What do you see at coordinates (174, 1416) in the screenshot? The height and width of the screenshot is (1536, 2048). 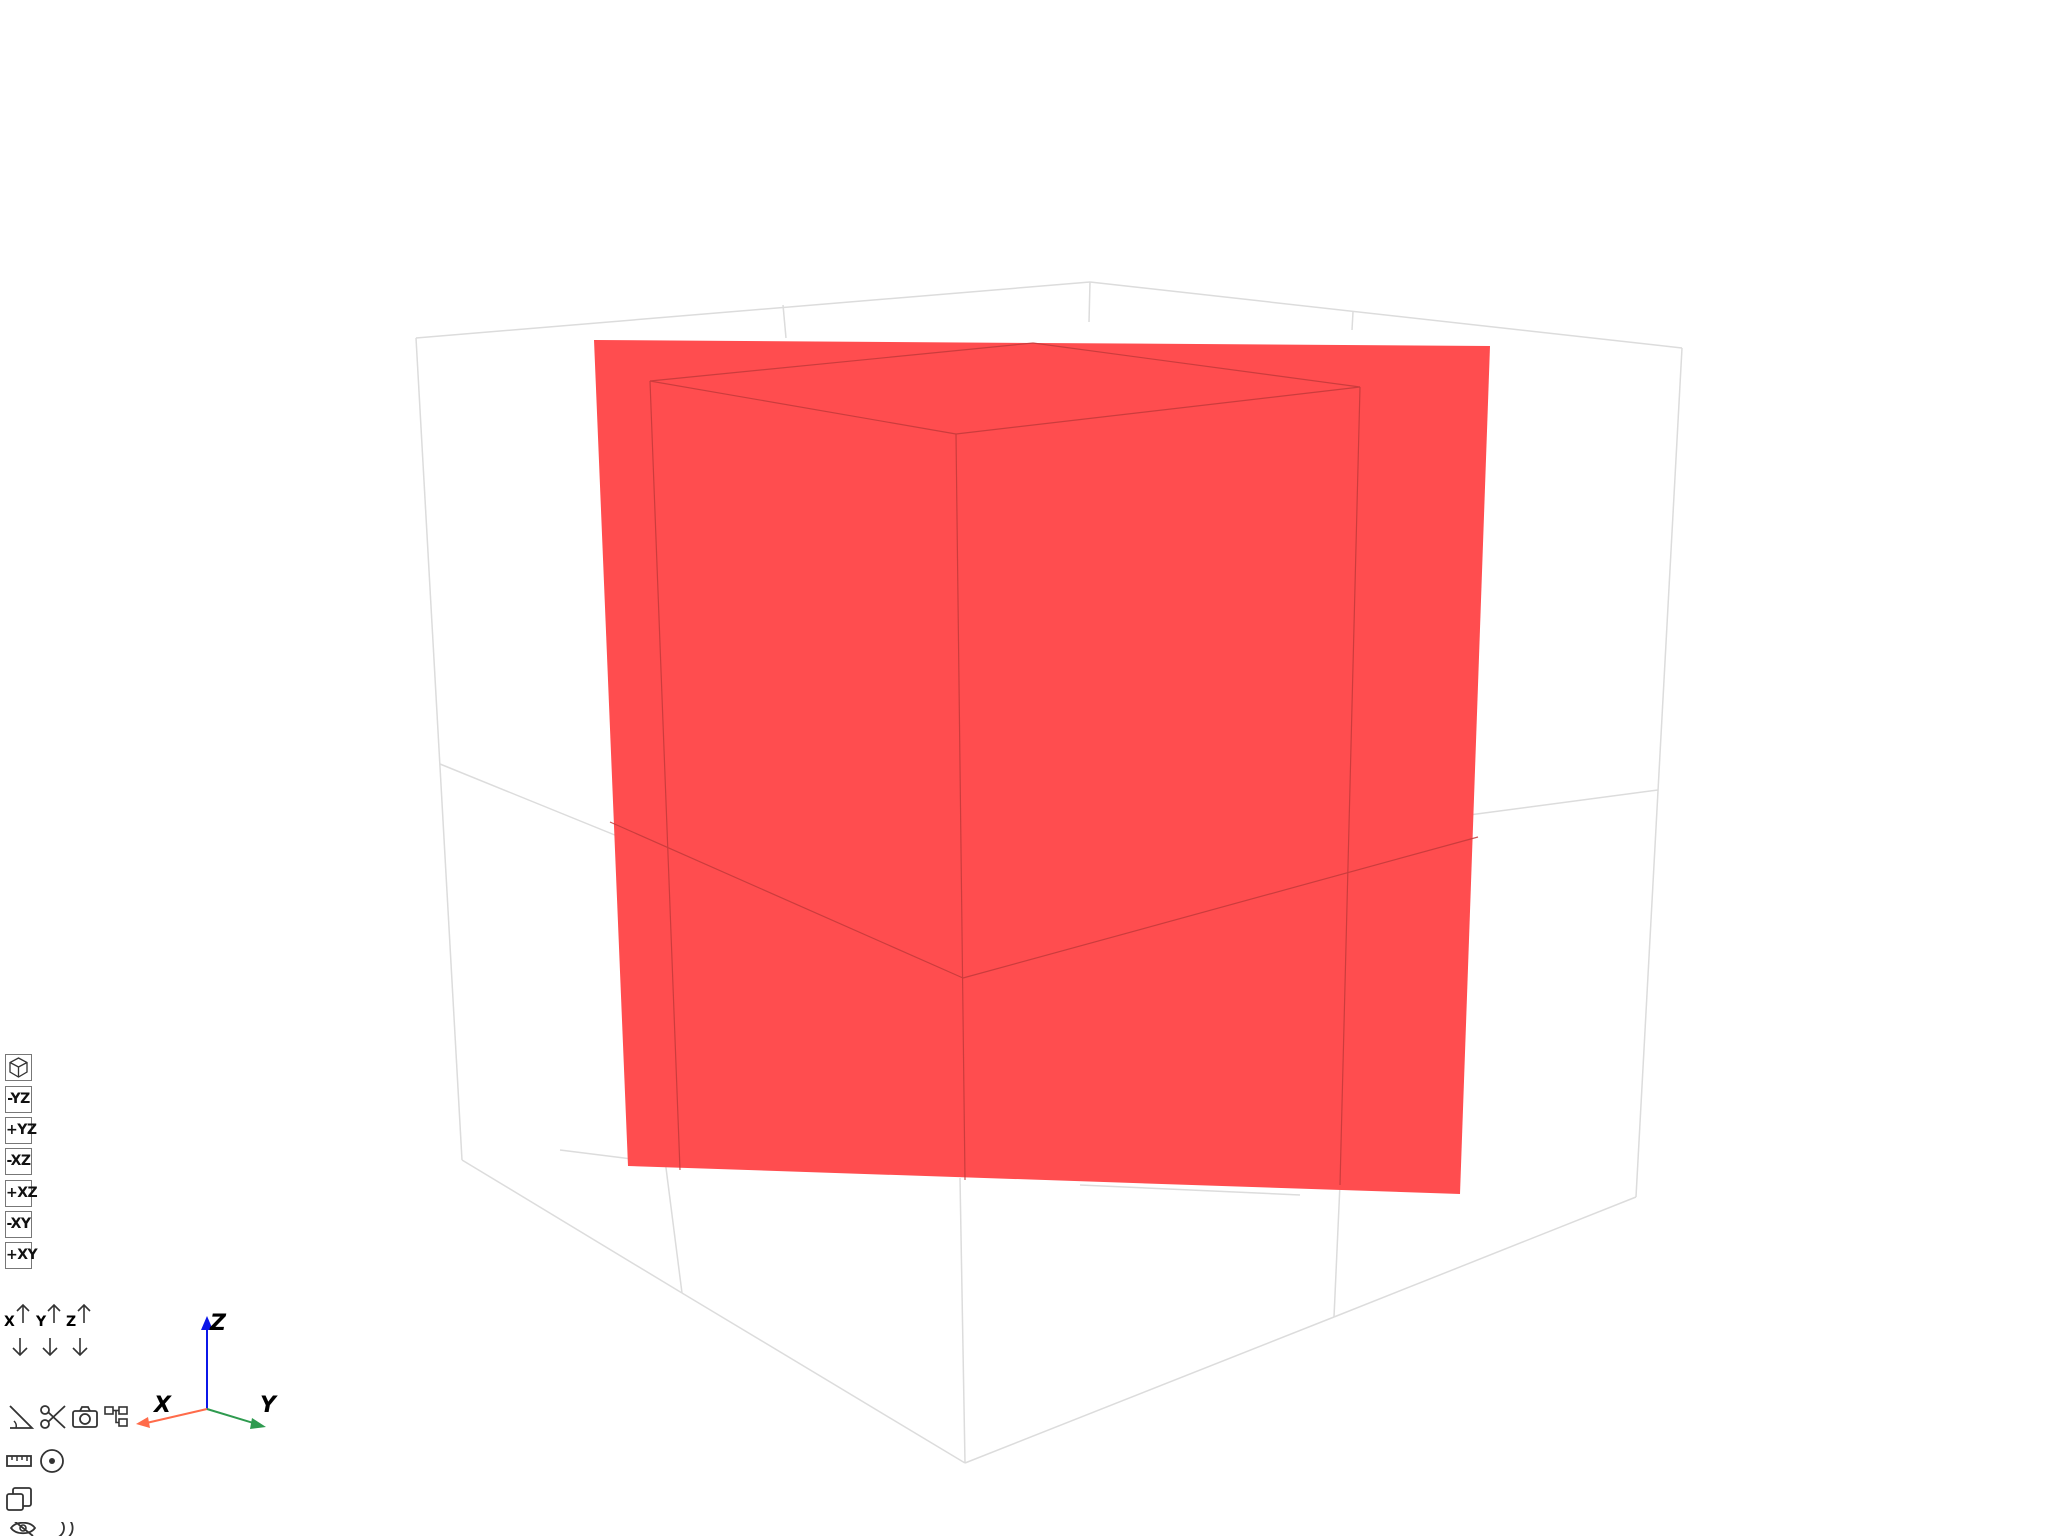 I see `x-axis-line` at bounding box center [174, 1416].